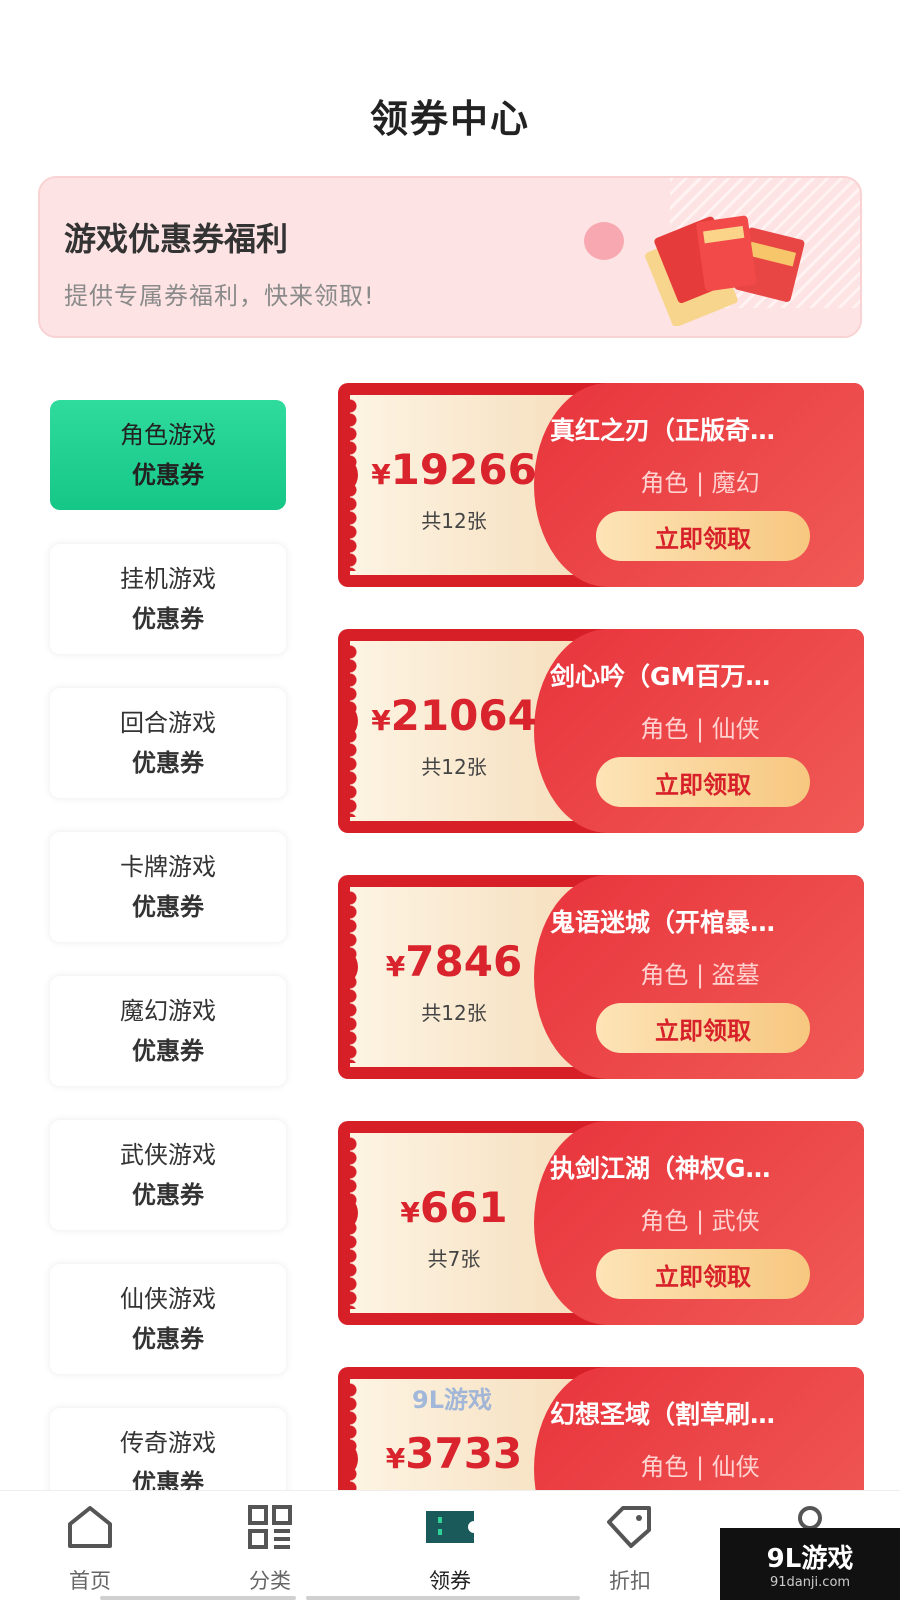 This screenshot has height=1600, width=900. I want to click on watermark-badge: 9L游戏 91danji.com, so click(810, 1564).